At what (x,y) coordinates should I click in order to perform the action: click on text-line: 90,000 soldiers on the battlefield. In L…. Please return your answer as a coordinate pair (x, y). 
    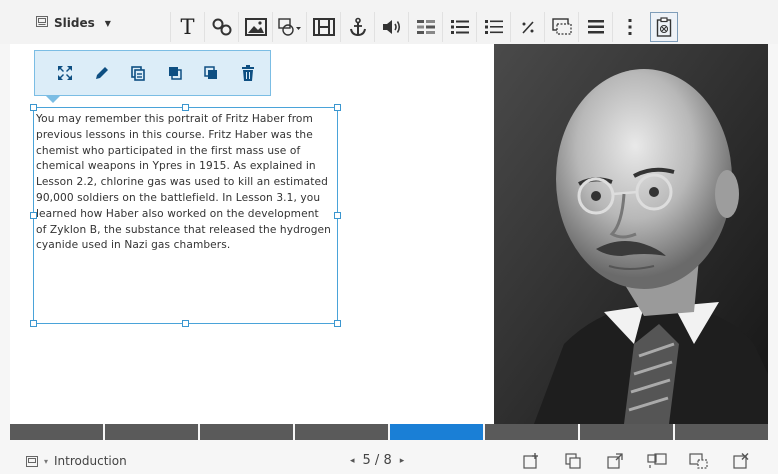
    Looking at the image, I should click on (178, 197).